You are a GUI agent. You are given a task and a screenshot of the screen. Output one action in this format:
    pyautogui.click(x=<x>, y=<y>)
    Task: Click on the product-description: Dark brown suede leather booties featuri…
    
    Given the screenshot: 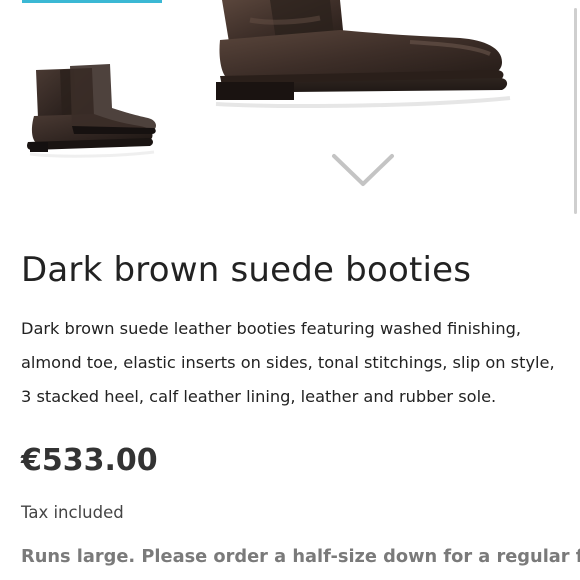 What is the action you would take?
    pyautogui.click(x=288, y=362)
    